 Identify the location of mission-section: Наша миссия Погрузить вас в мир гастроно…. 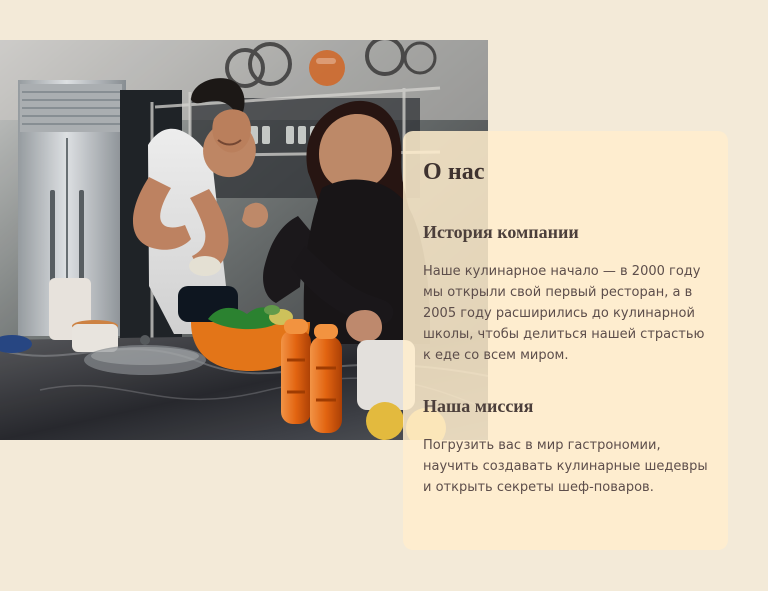
(565, 447).